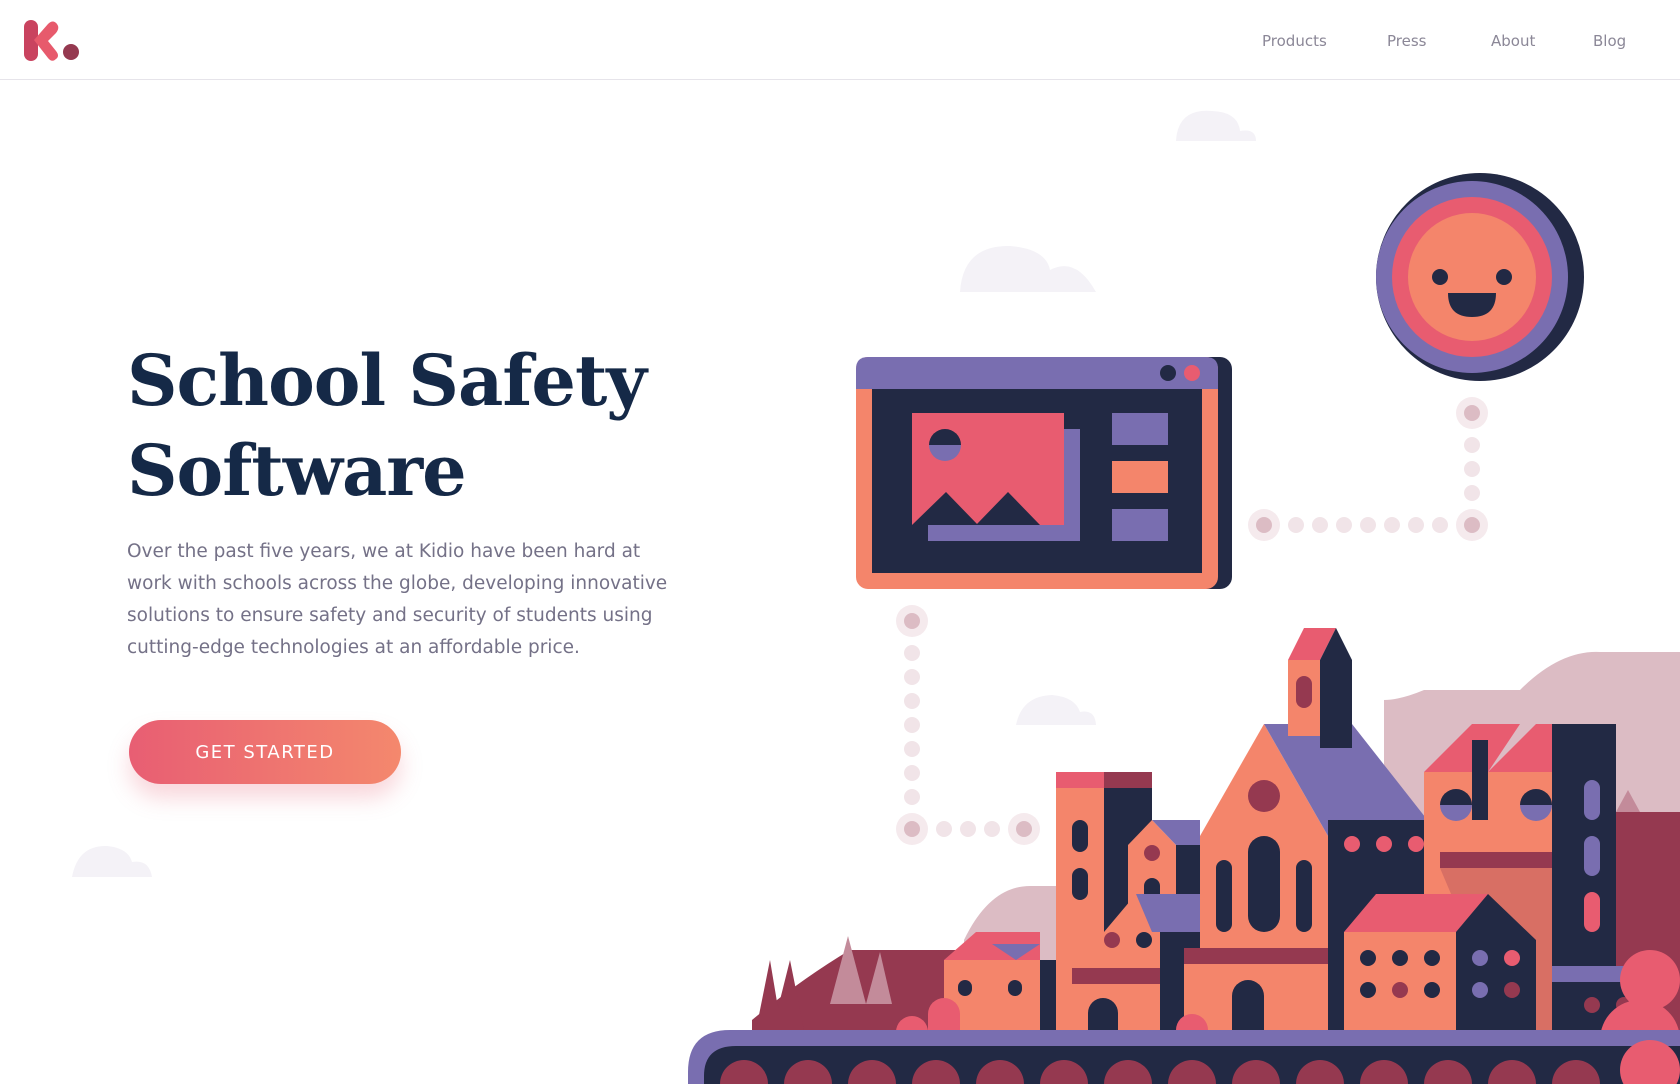 Image resolution: width=1680 pixels, height=1084 pixels. What do you see at coordinates (1192, 621) in the screenshot?
I see `connector-dots` at bounding box center [1192, 621].